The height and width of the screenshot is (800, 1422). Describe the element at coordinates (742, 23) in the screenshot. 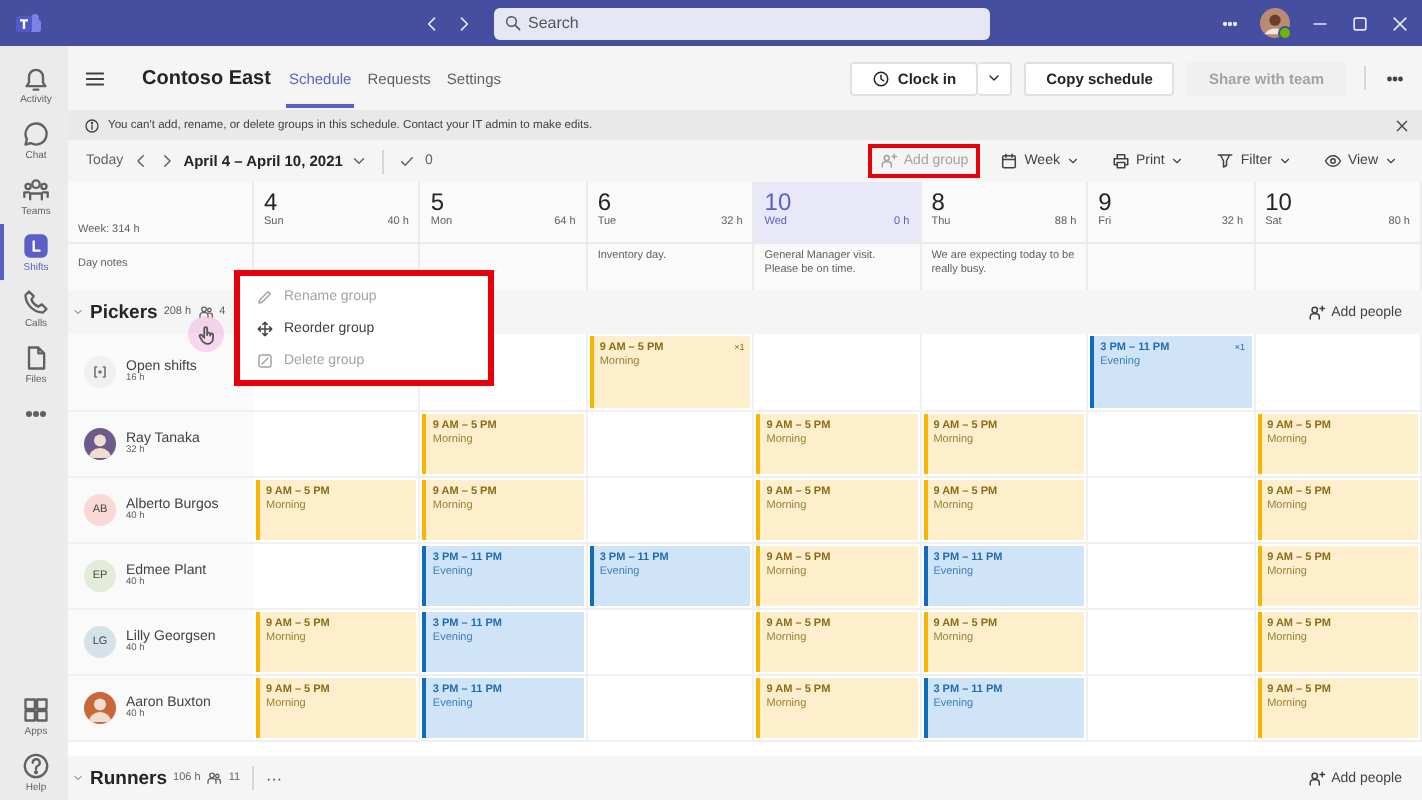

I see `search-field: Search` at that location.